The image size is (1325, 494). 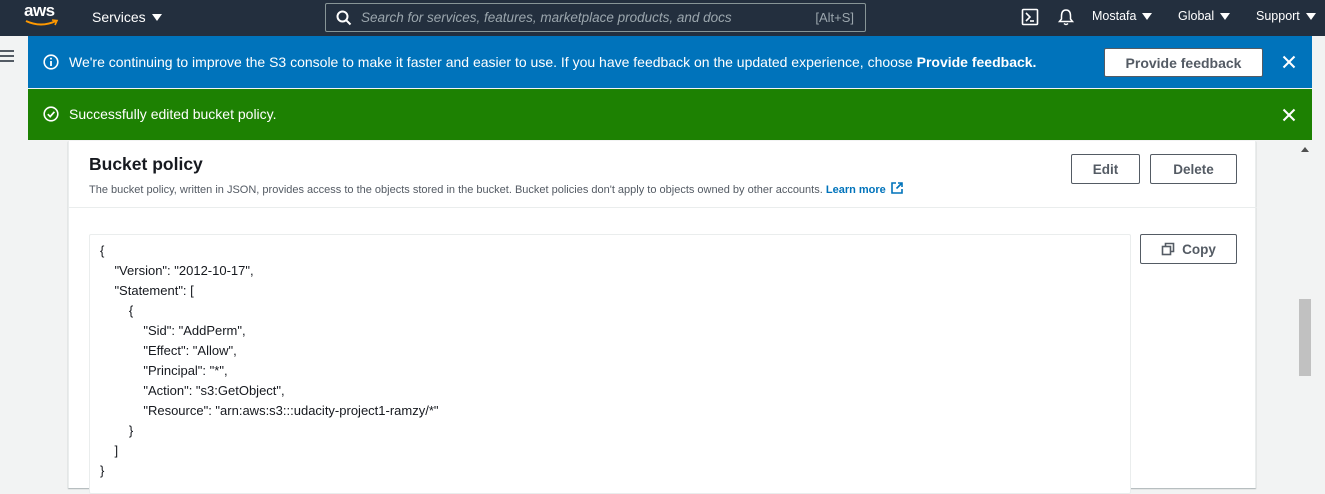 I want to click on page-edge, so click(x=1318, y=262).